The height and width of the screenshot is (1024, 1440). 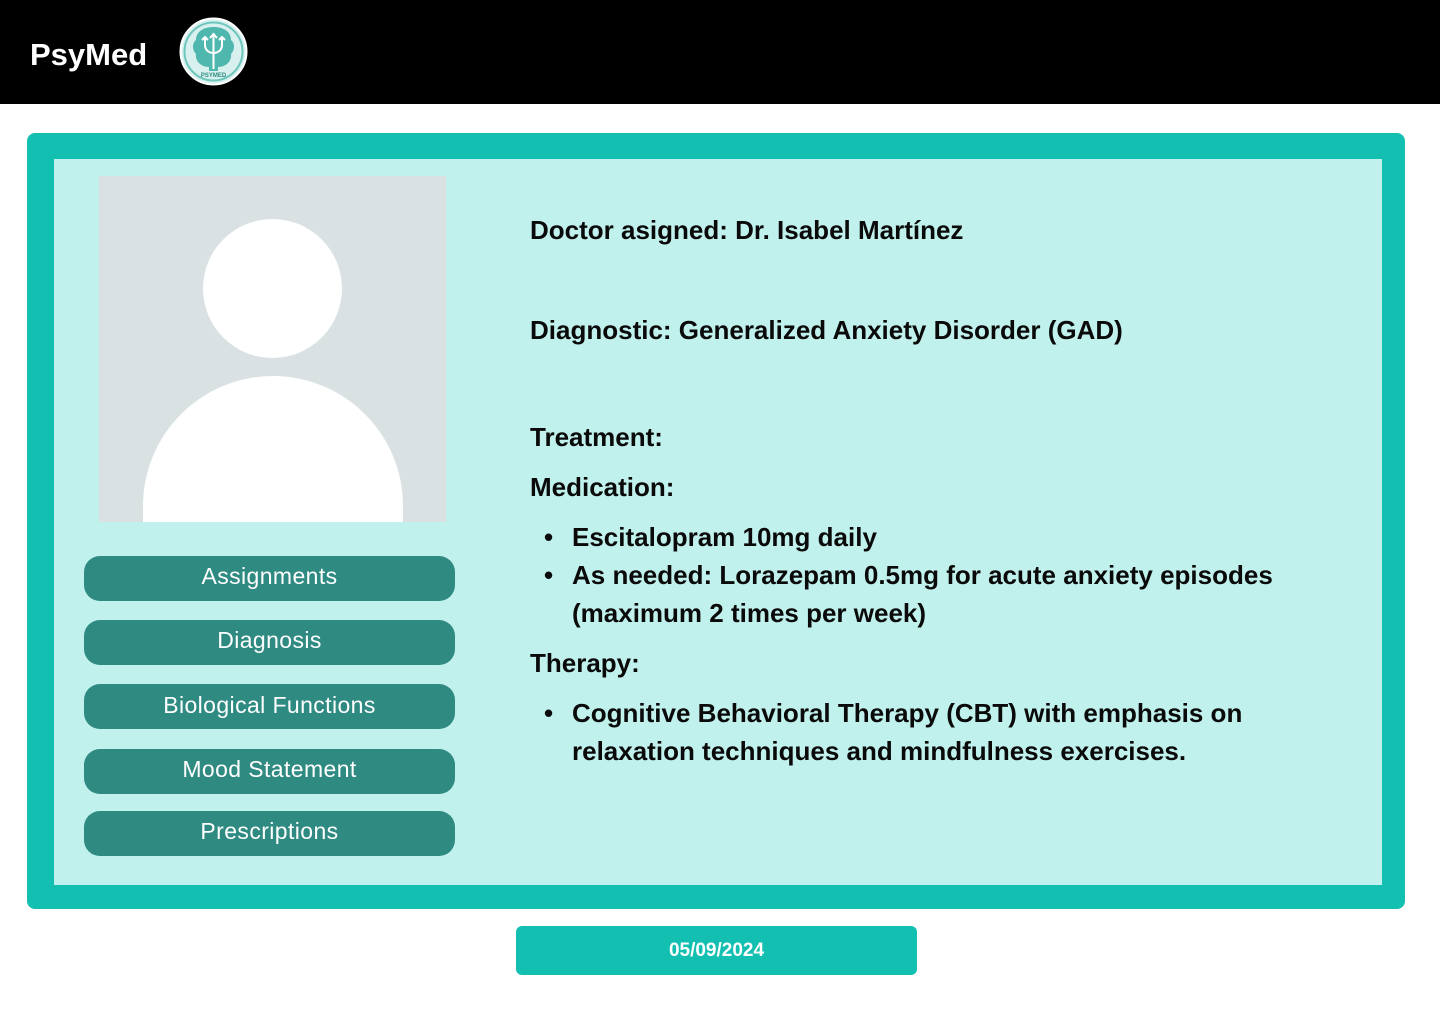 I want to click on patient-avatar, so click(x=272, y=349).